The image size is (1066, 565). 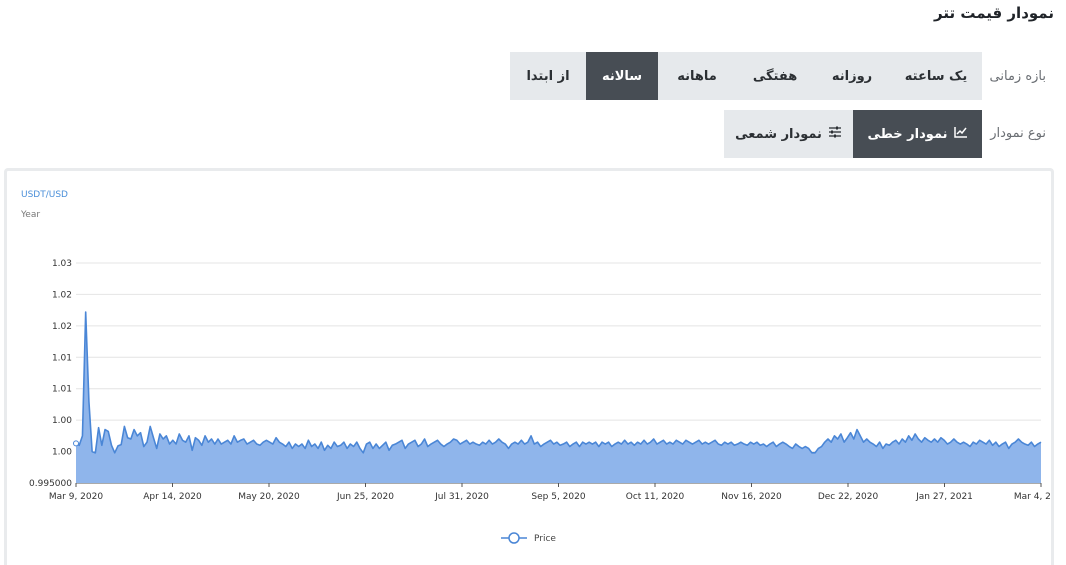 I want to click on price-point, so click(x=76, y=443).